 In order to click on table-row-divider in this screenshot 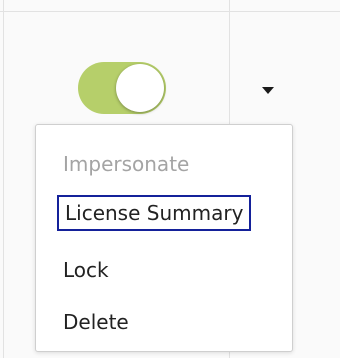, I will do `click(170, 11)`.